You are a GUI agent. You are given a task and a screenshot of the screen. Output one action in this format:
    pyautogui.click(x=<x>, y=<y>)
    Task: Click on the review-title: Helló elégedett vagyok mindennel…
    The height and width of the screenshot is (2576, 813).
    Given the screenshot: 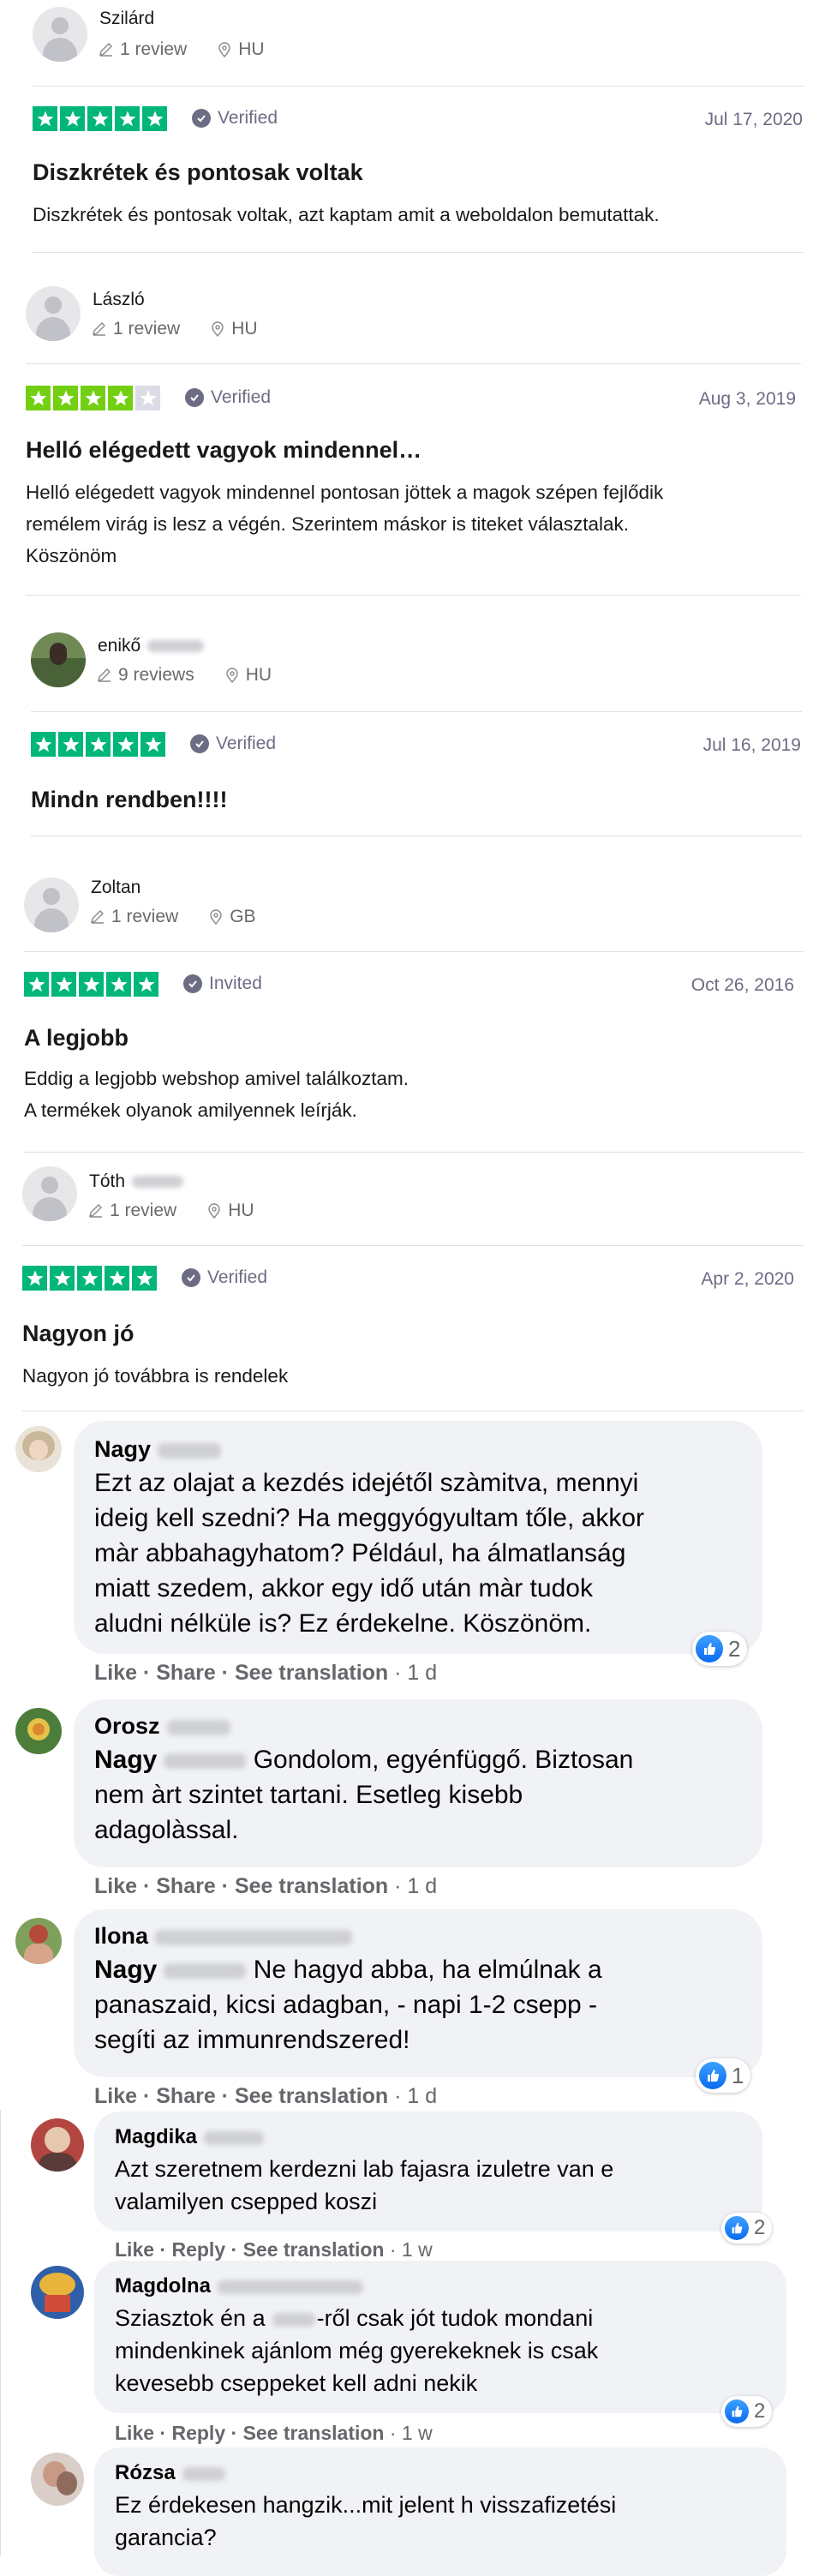 What is the action you would take?
    pyautogui.click(x=223, y=450)
    